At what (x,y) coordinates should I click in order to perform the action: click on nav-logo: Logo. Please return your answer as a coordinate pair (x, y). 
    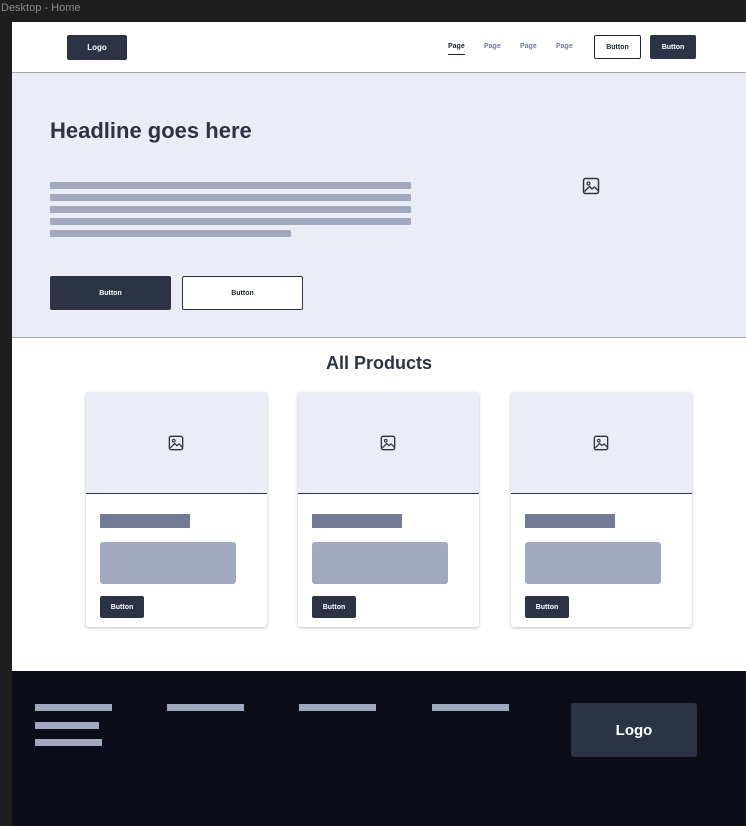
    Looking at the image, I should click on (97, 47).